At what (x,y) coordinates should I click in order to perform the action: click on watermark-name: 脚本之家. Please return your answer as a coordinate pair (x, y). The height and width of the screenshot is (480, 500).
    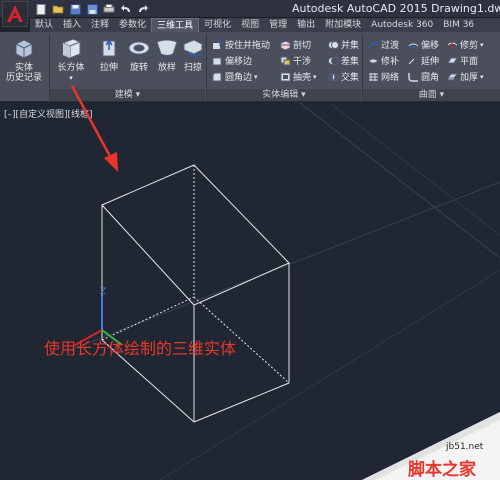
    Looking at the image, I should click on (442, 470).